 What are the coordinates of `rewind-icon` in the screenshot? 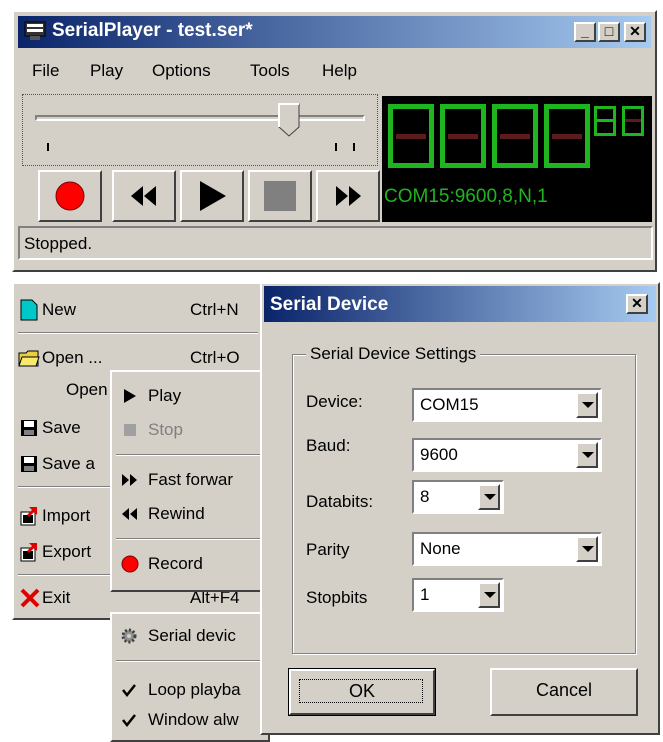 It's located at (143, 196).